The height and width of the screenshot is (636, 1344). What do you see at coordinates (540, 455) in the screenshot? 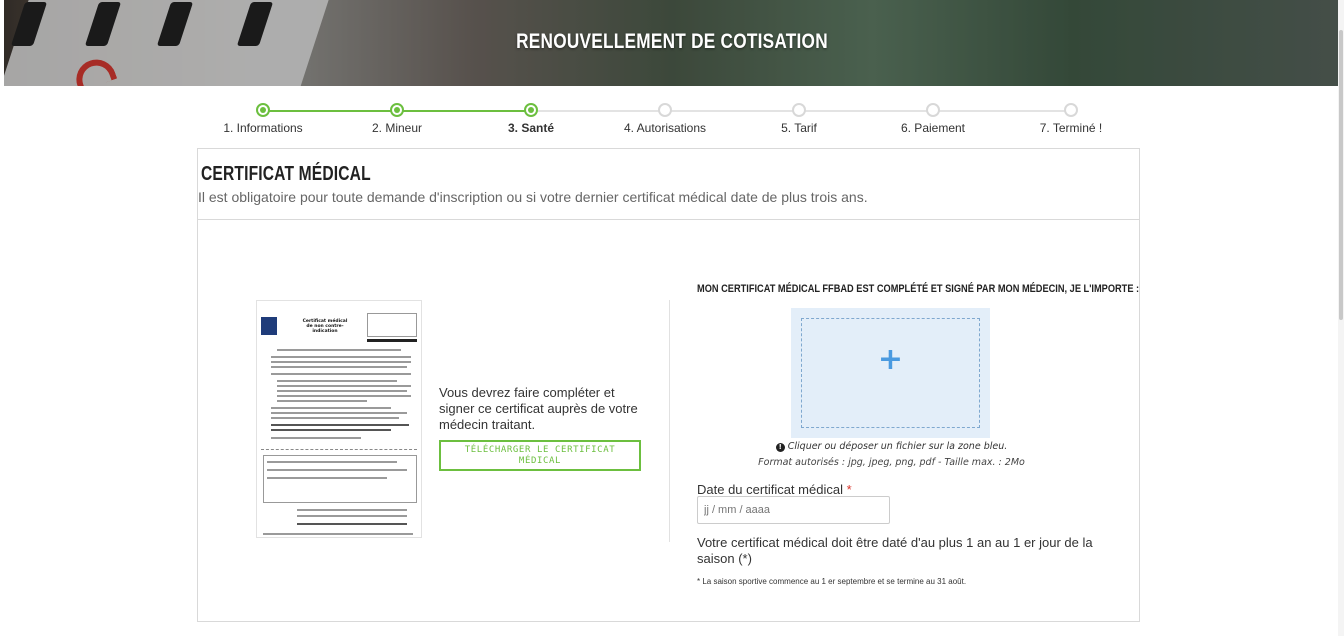
I see `download-certificate-button: TÉLÉCHARGER LE CERTIFICAT MÉDICAL` at bounding box center [540, 455].